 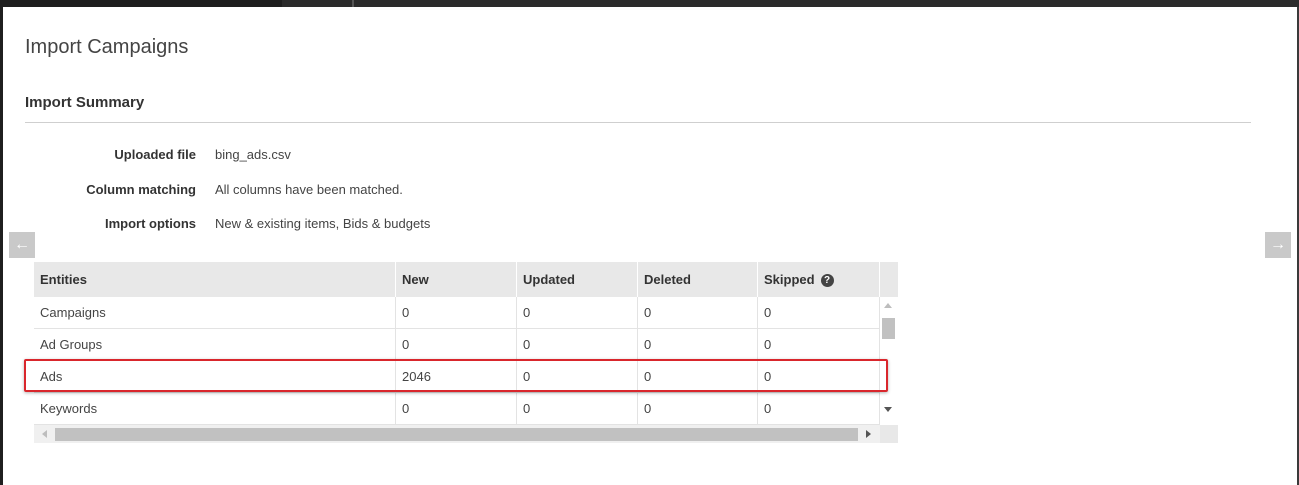 I want to click on table-row-campaigns: Campaigns 0 0 0 0, so click(x=457, y=313).